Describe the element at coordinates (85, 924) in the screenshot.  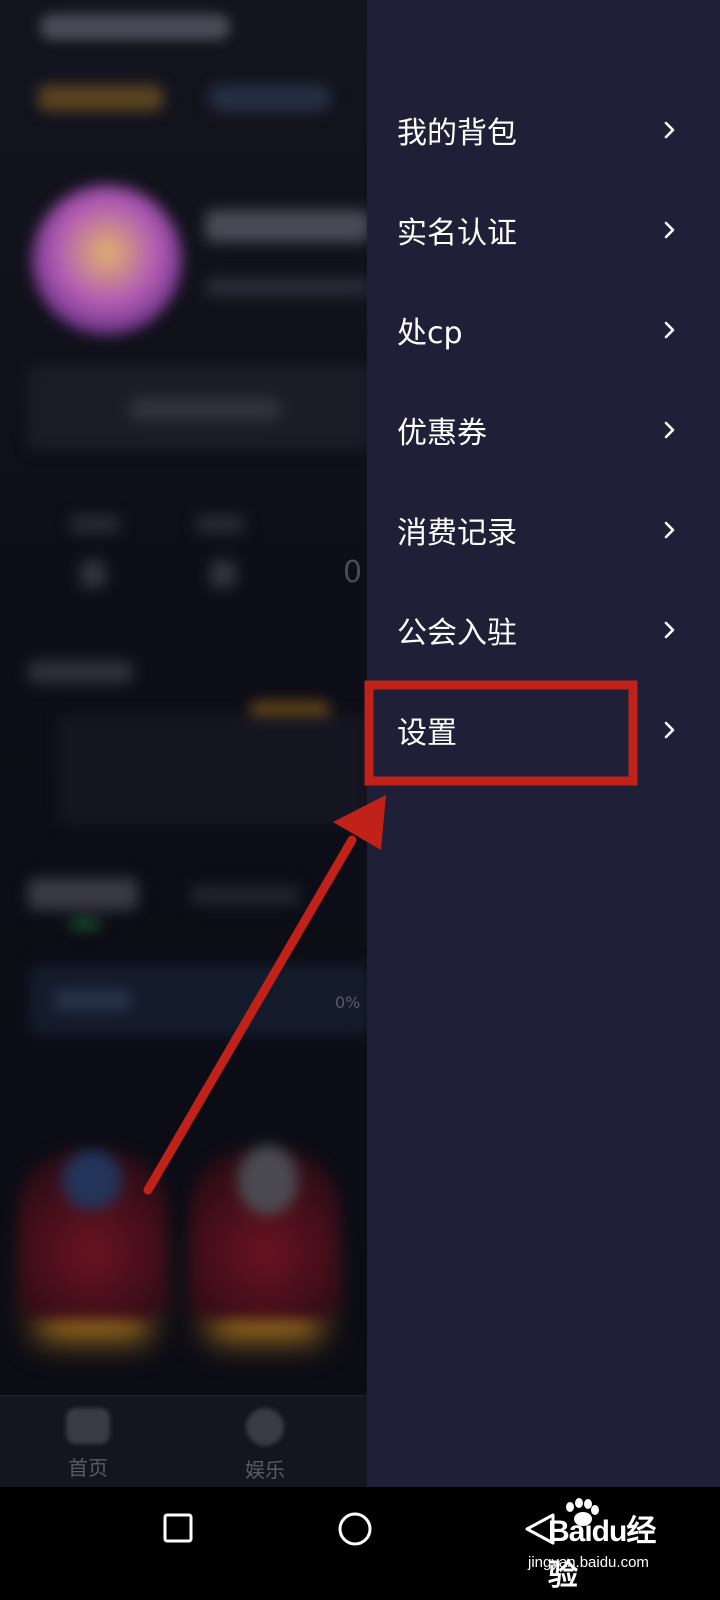
I see `bg-green-underline` at that location.